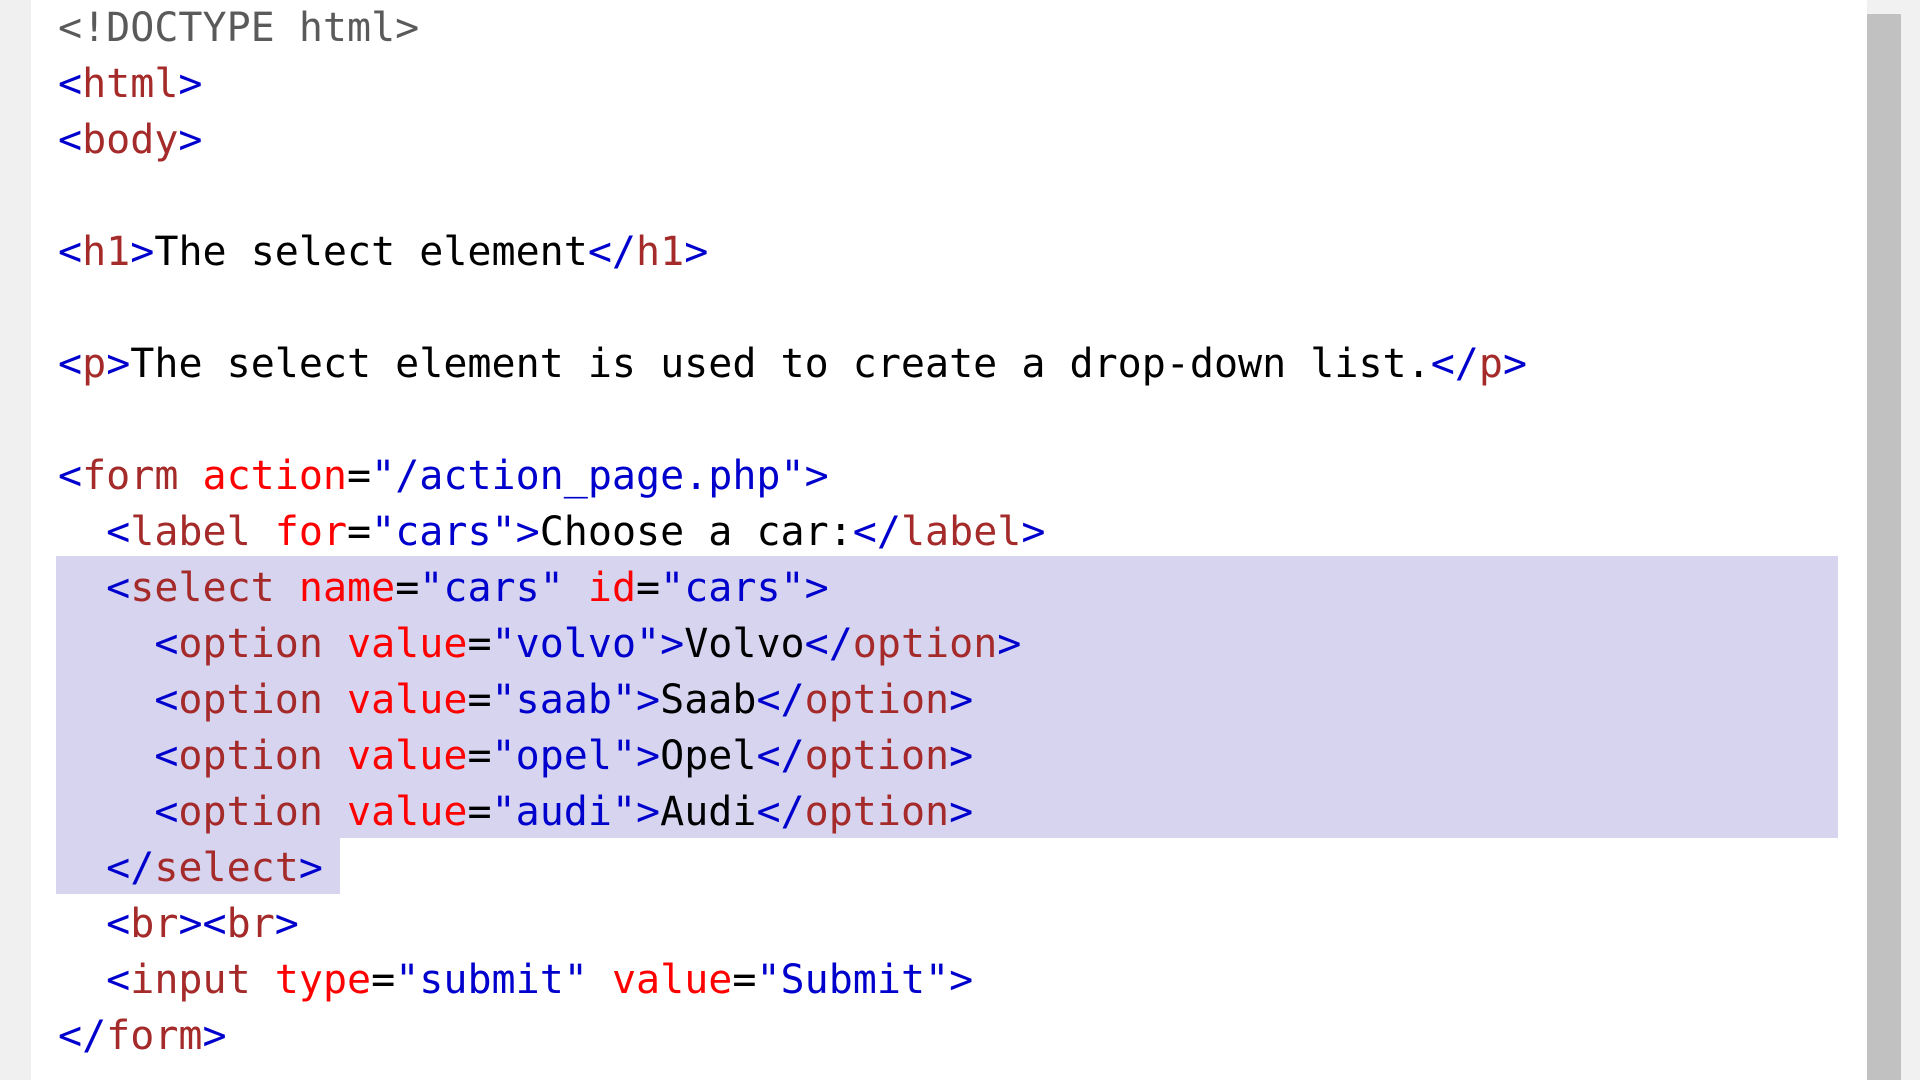  Describe the element at coordinates (94, 364) in the screenshot. I see `code-token: p` at that location.